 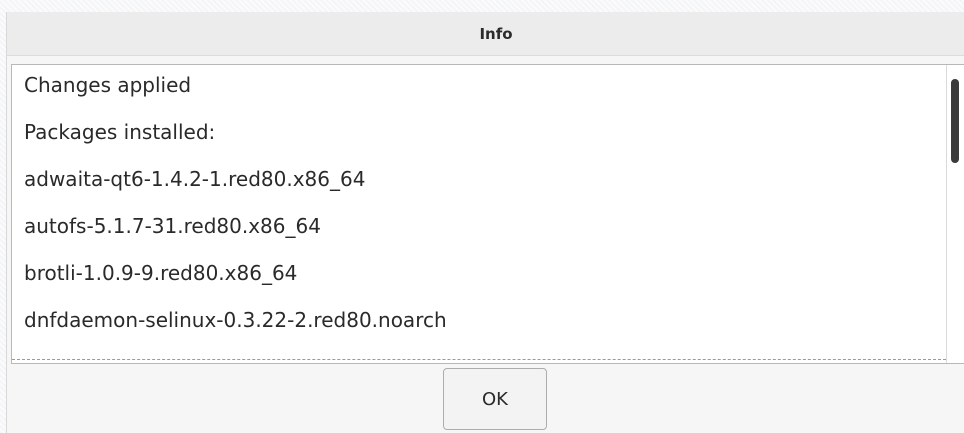 What do you see at coordinates (479, 361) in the screenshot?
I see `list-item-partial` at bounding box center [479, 361].